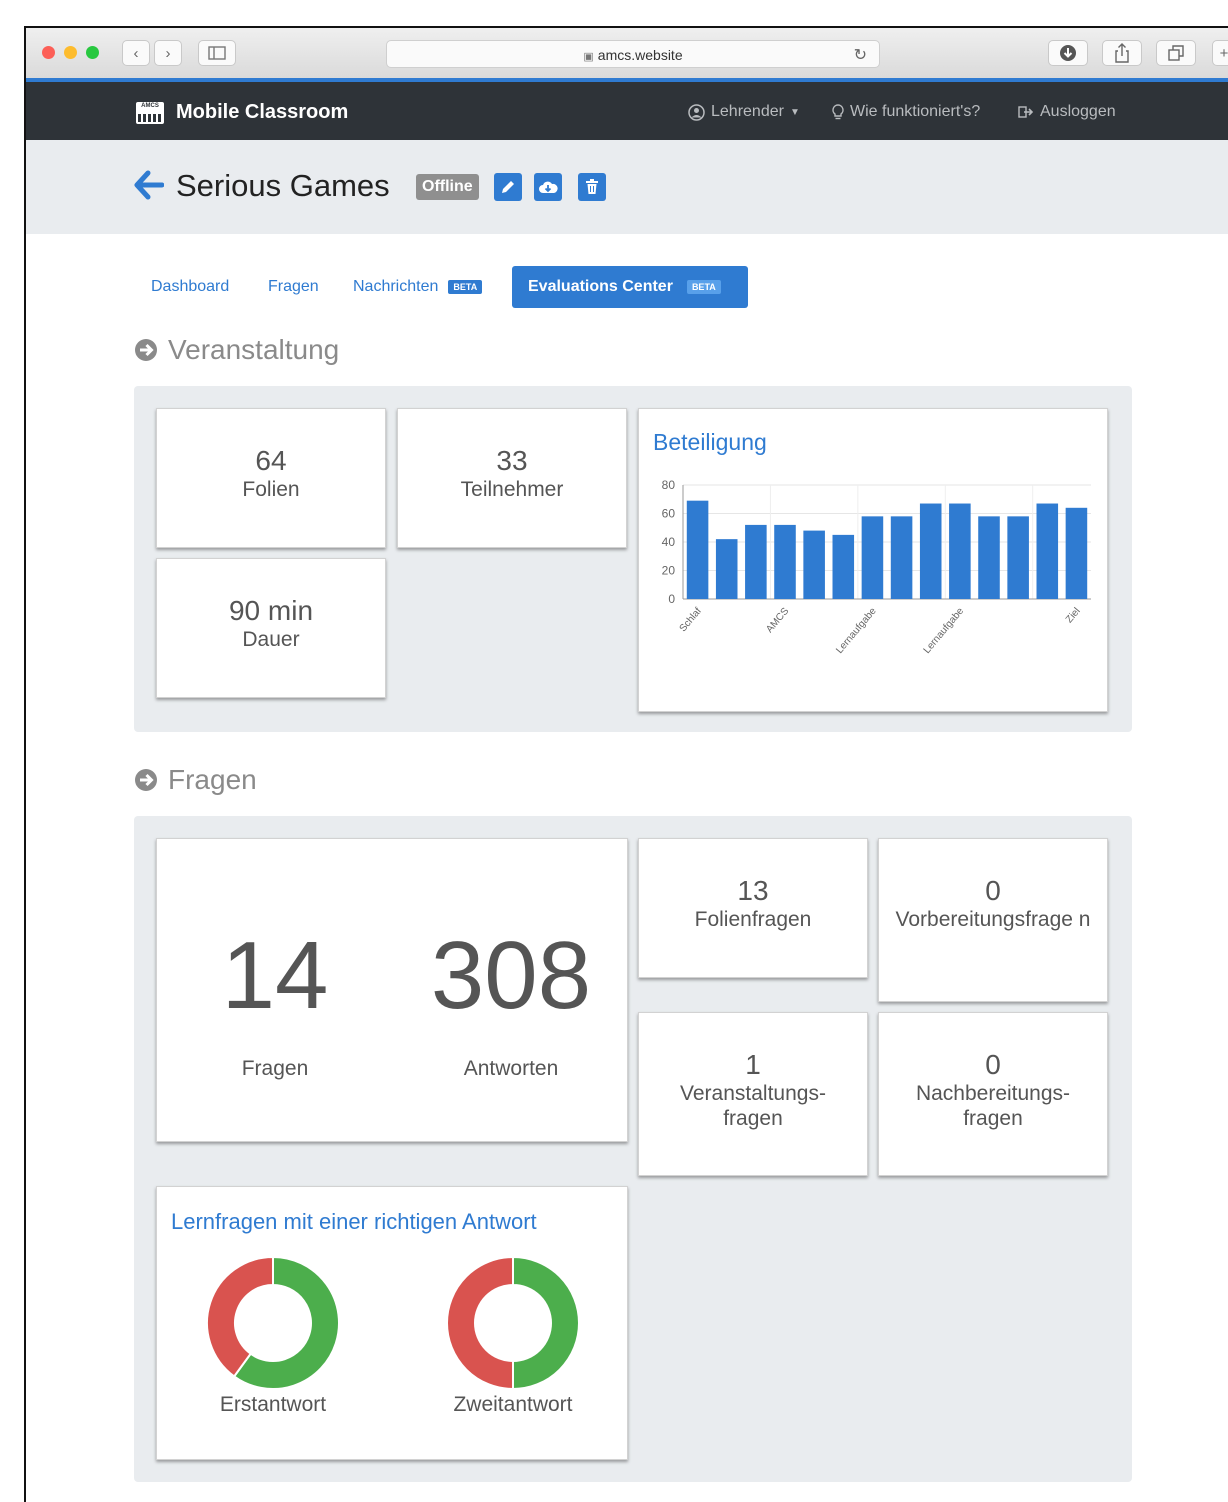 This screenshot has width=1228, height=1502. I want to click on user-menu: Lehrender ▼, so click(744, 112).